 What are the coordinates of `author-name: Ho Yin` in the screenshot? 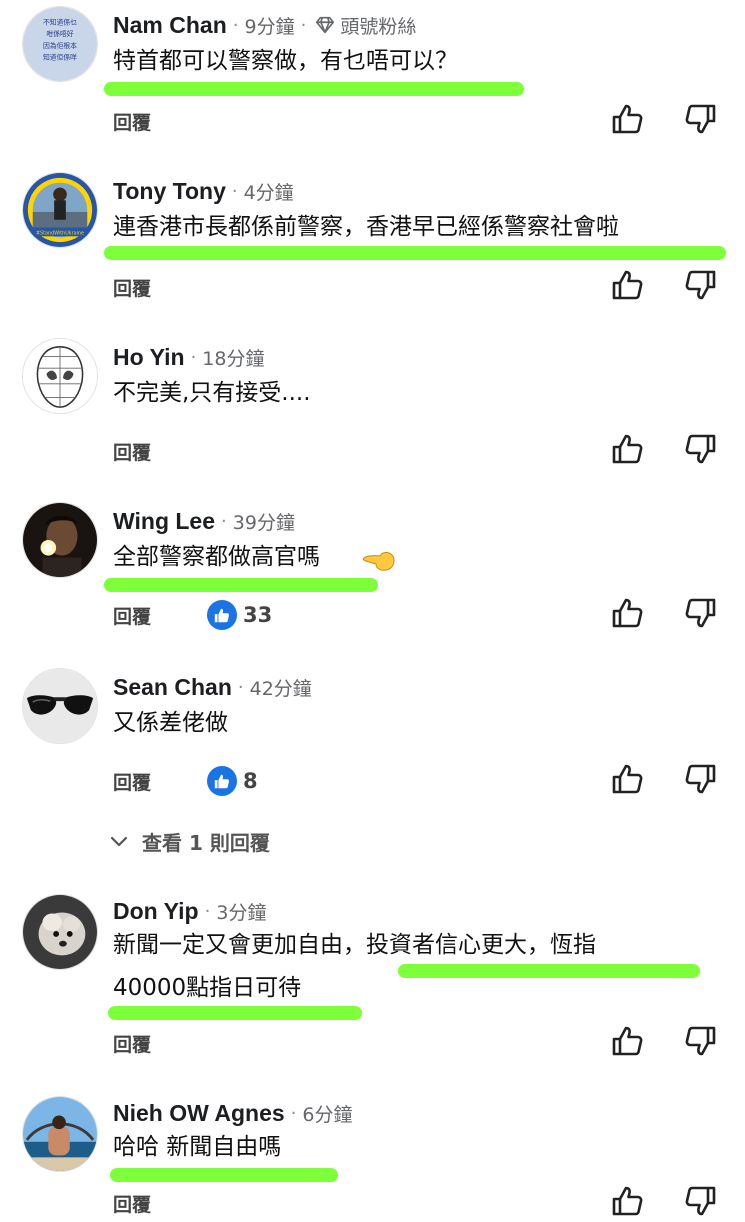 It's located at (149, 357).